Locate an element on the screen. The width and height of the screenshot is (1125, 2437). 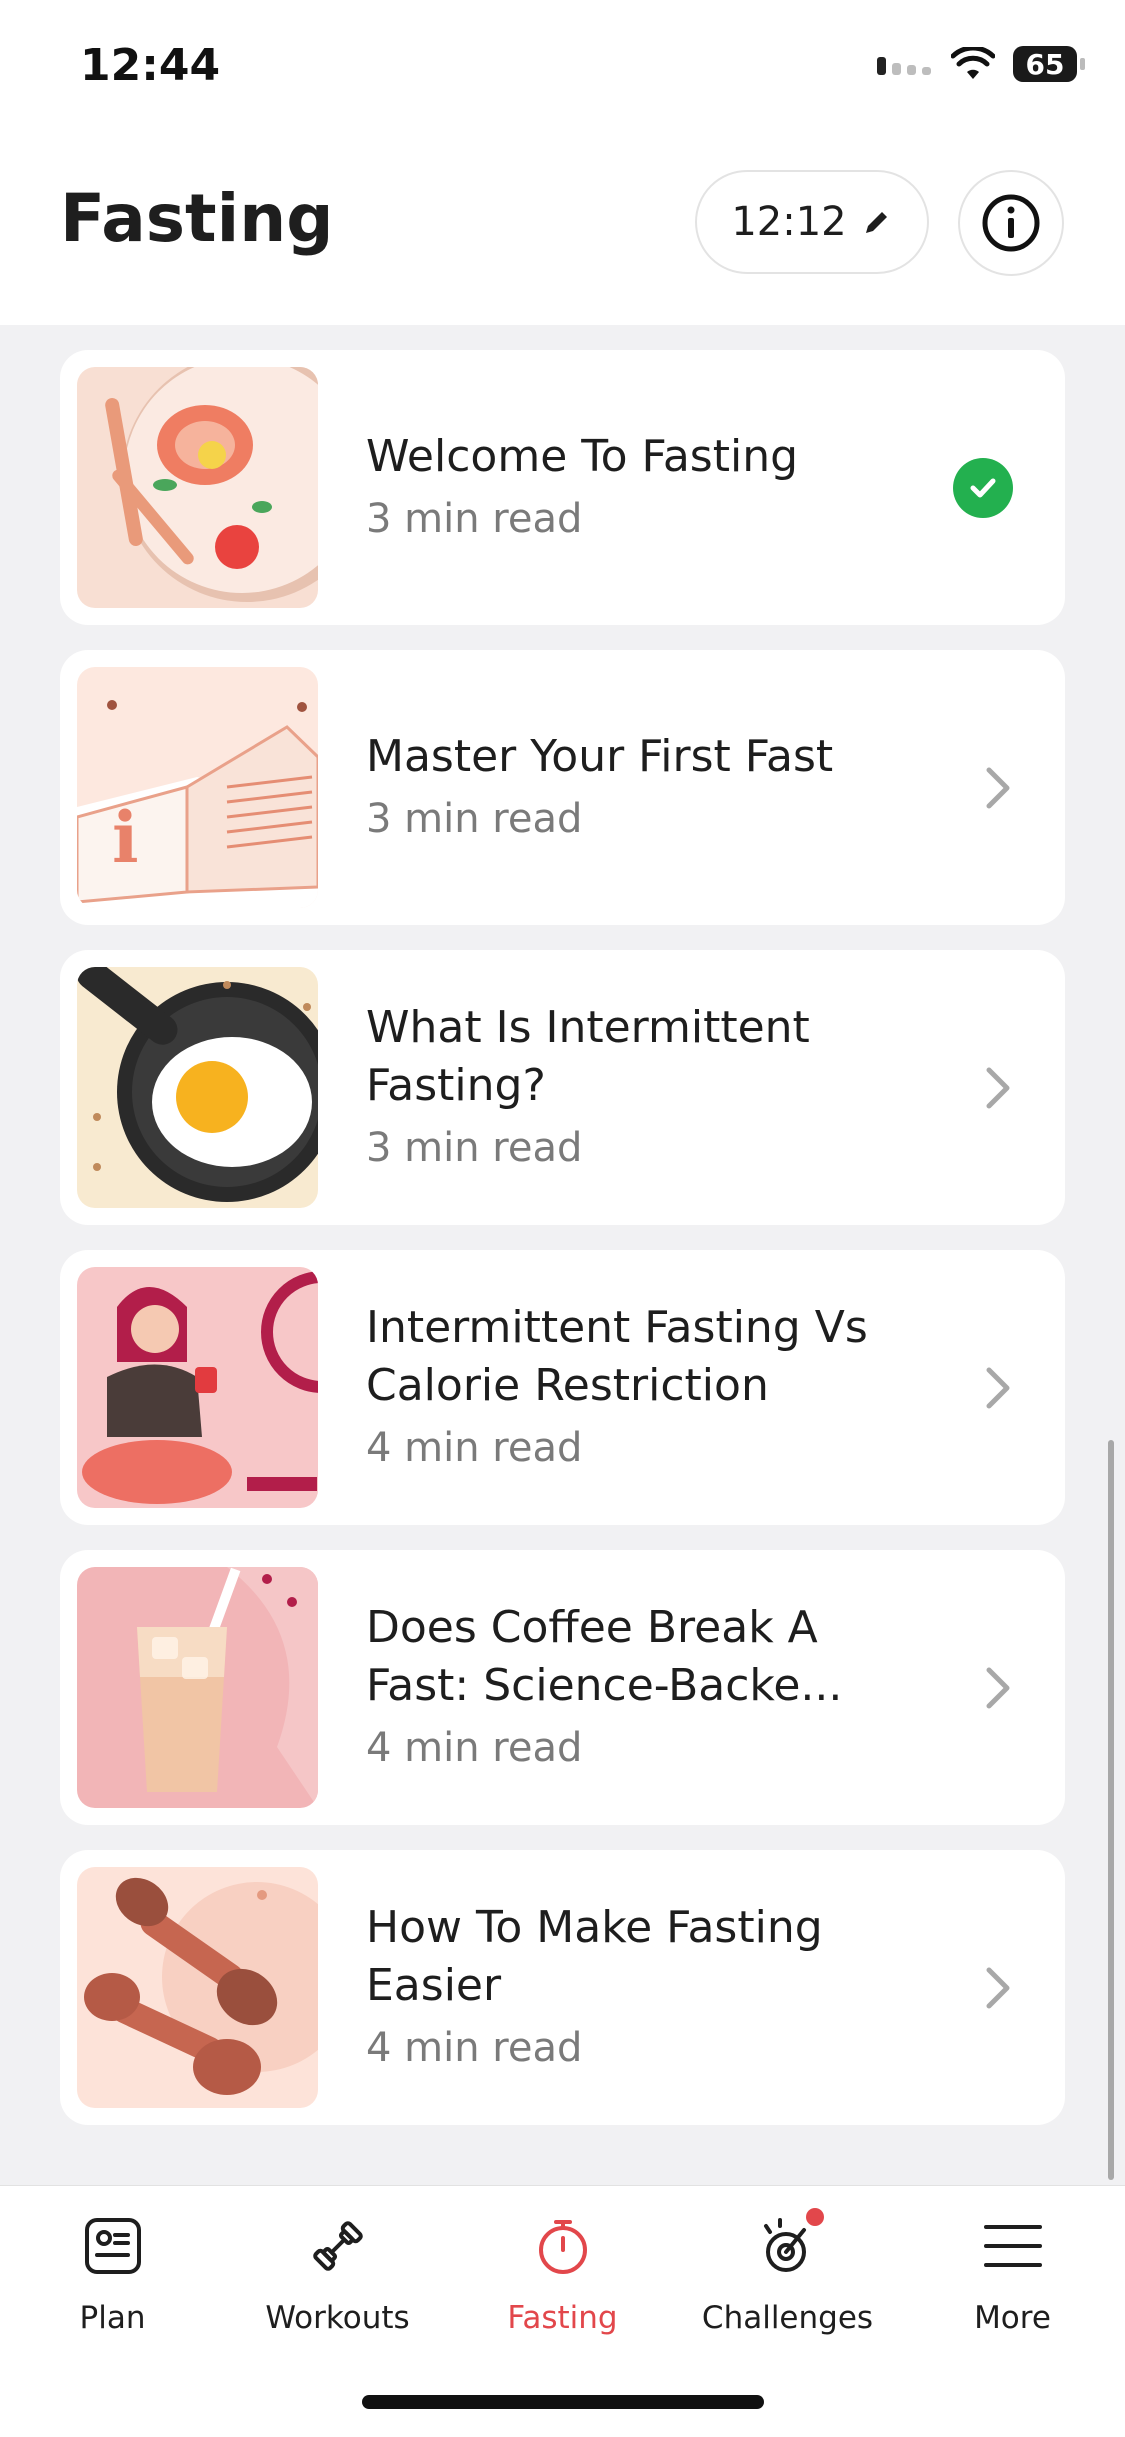
tab-workouts: Workouts is located at coordinates (337, 2275).